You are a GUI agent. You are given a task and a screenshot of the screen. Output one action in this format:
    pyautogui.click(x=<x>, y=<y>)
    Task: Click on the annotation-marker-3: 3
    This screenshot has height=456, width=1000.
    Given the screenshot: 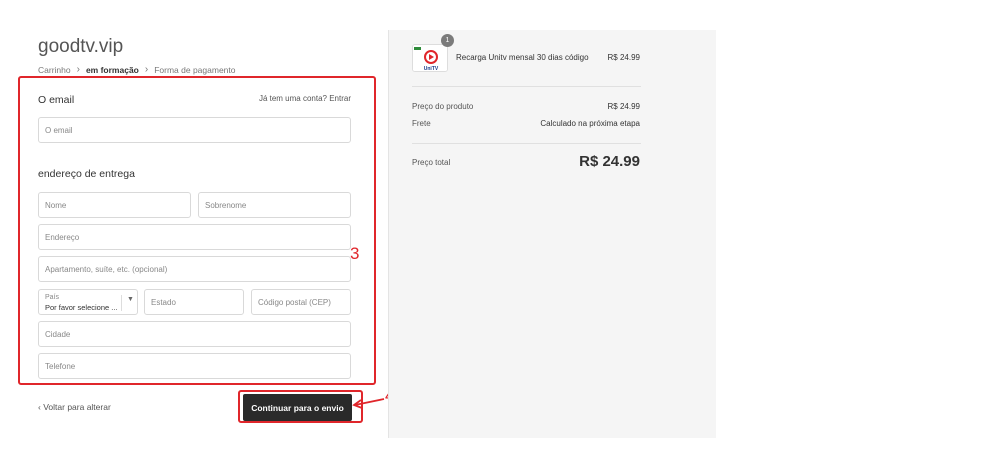 What is the action you would take?
    pyautogui.click(x=355, y=253)
    